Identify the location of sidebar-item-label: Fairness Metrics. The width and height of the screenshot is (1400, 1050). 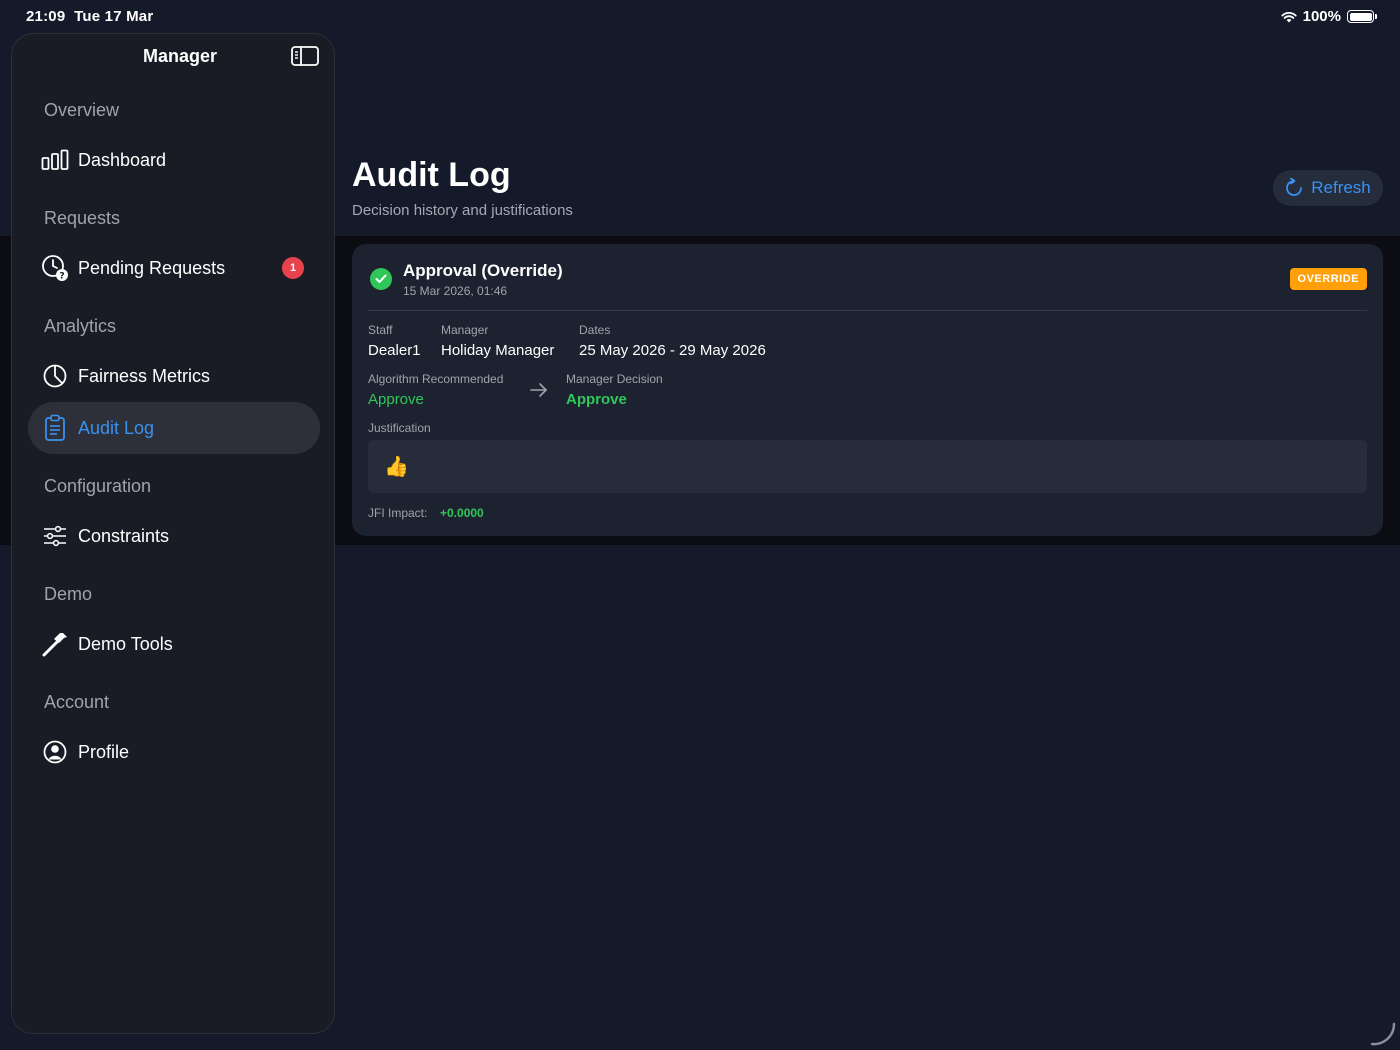
(144, 375).